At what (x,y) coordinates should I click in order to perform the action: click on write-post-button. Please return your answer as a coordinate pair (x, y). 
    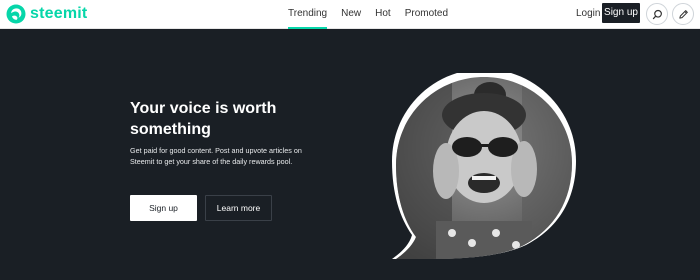
    Looking at the image, I should click on (683, 14).